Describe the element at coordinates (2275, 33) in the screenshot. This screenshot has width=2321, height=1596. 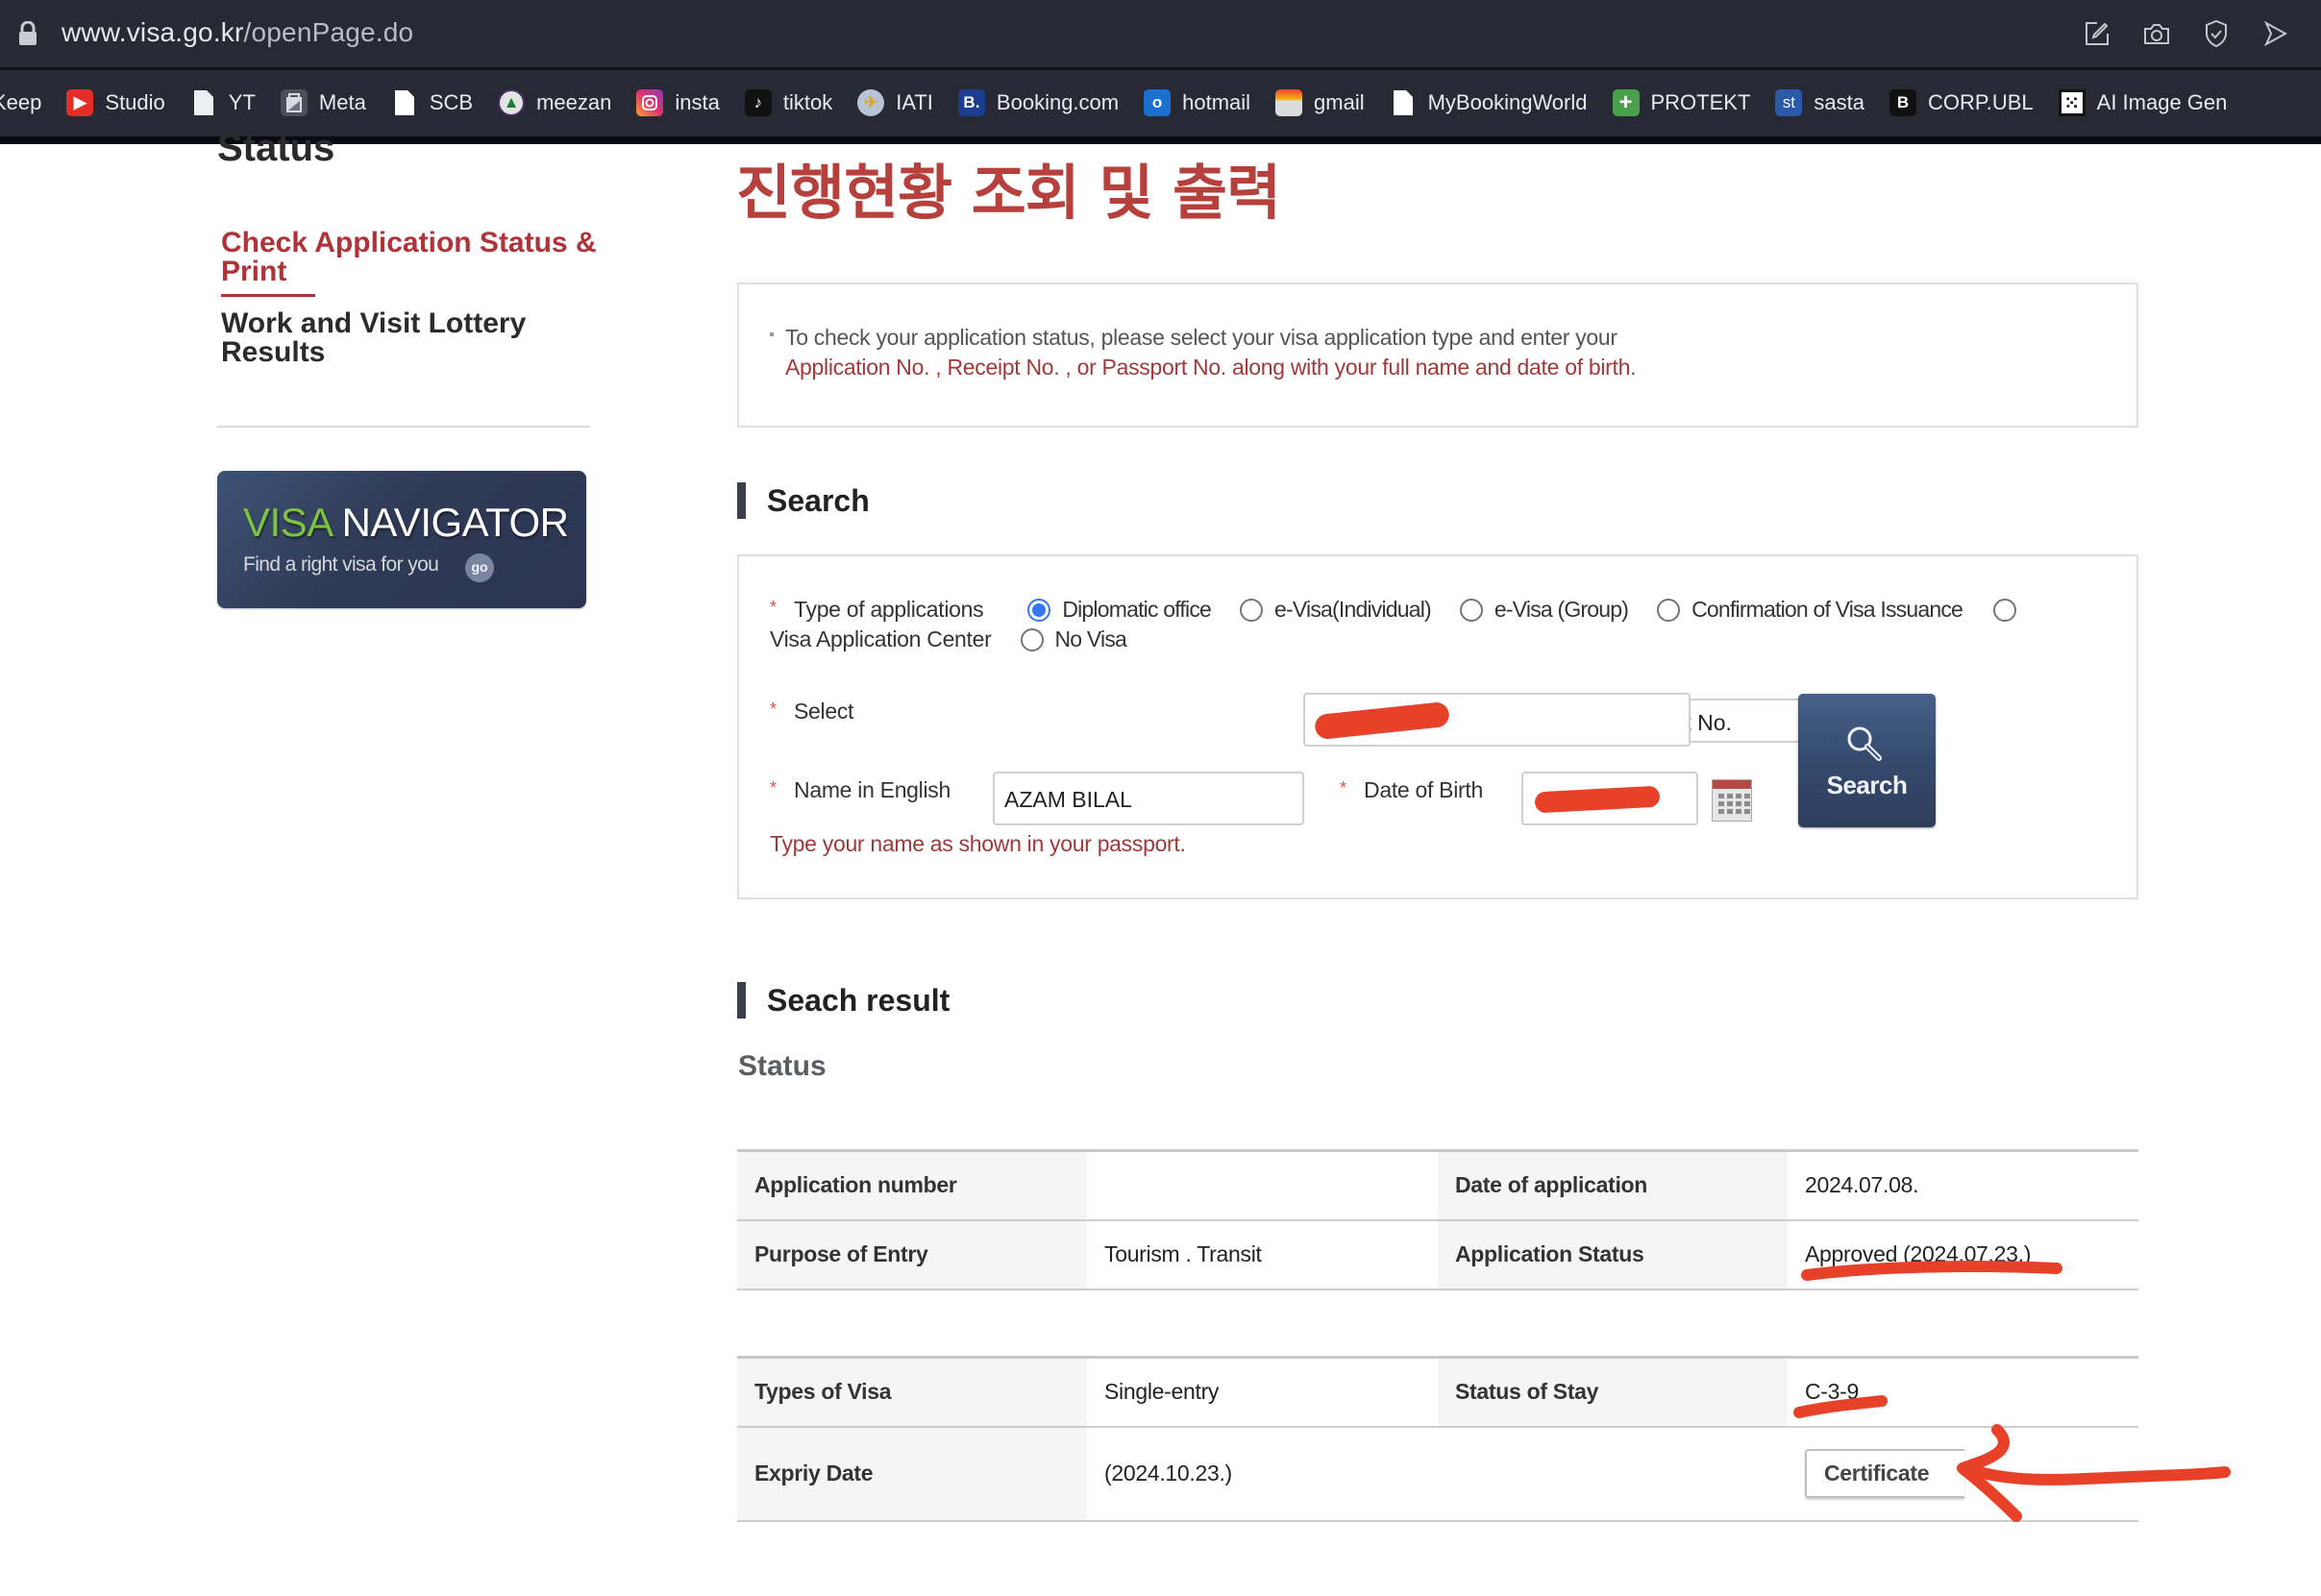
I see `send-icon` at that location.